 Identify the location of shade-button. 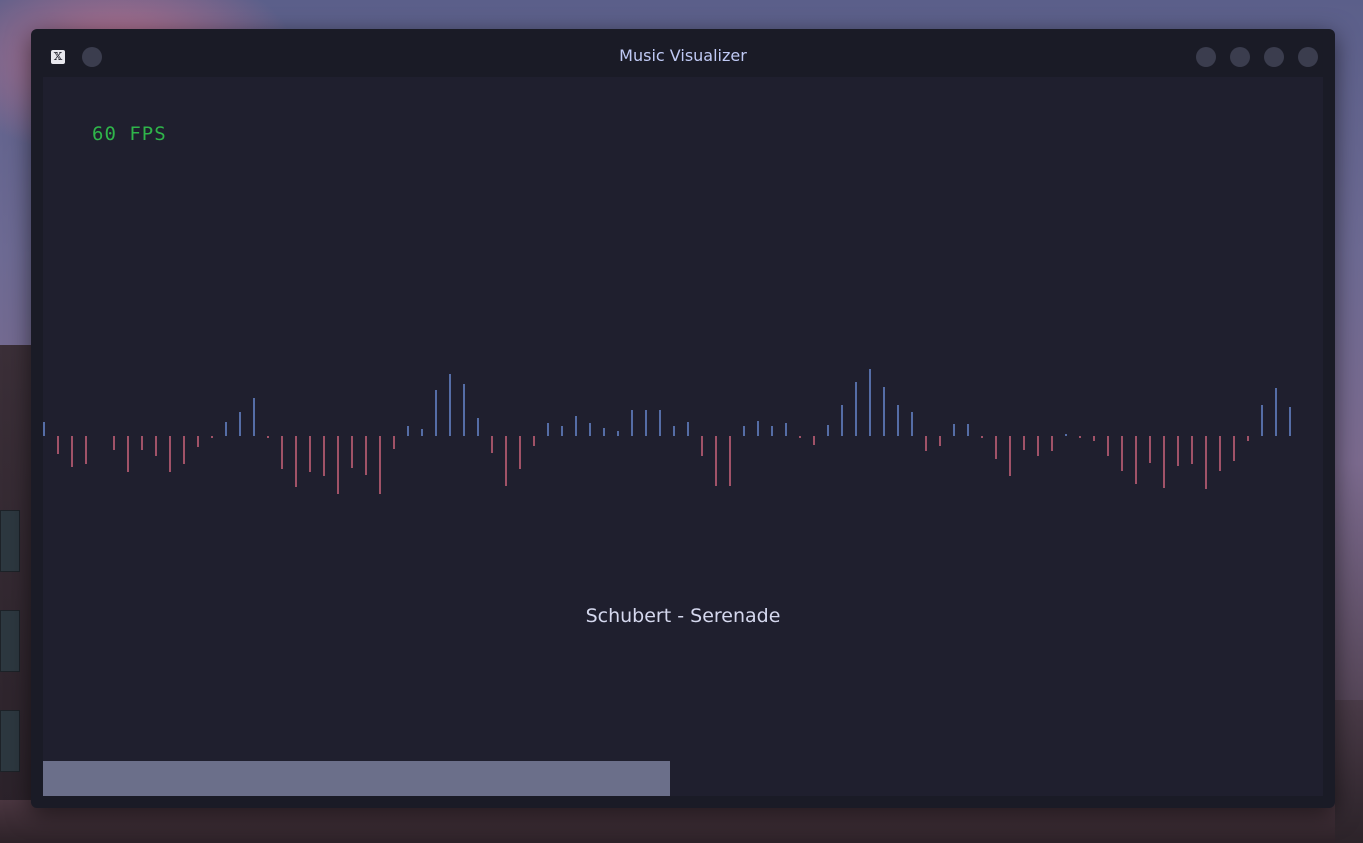
(1206, 57).